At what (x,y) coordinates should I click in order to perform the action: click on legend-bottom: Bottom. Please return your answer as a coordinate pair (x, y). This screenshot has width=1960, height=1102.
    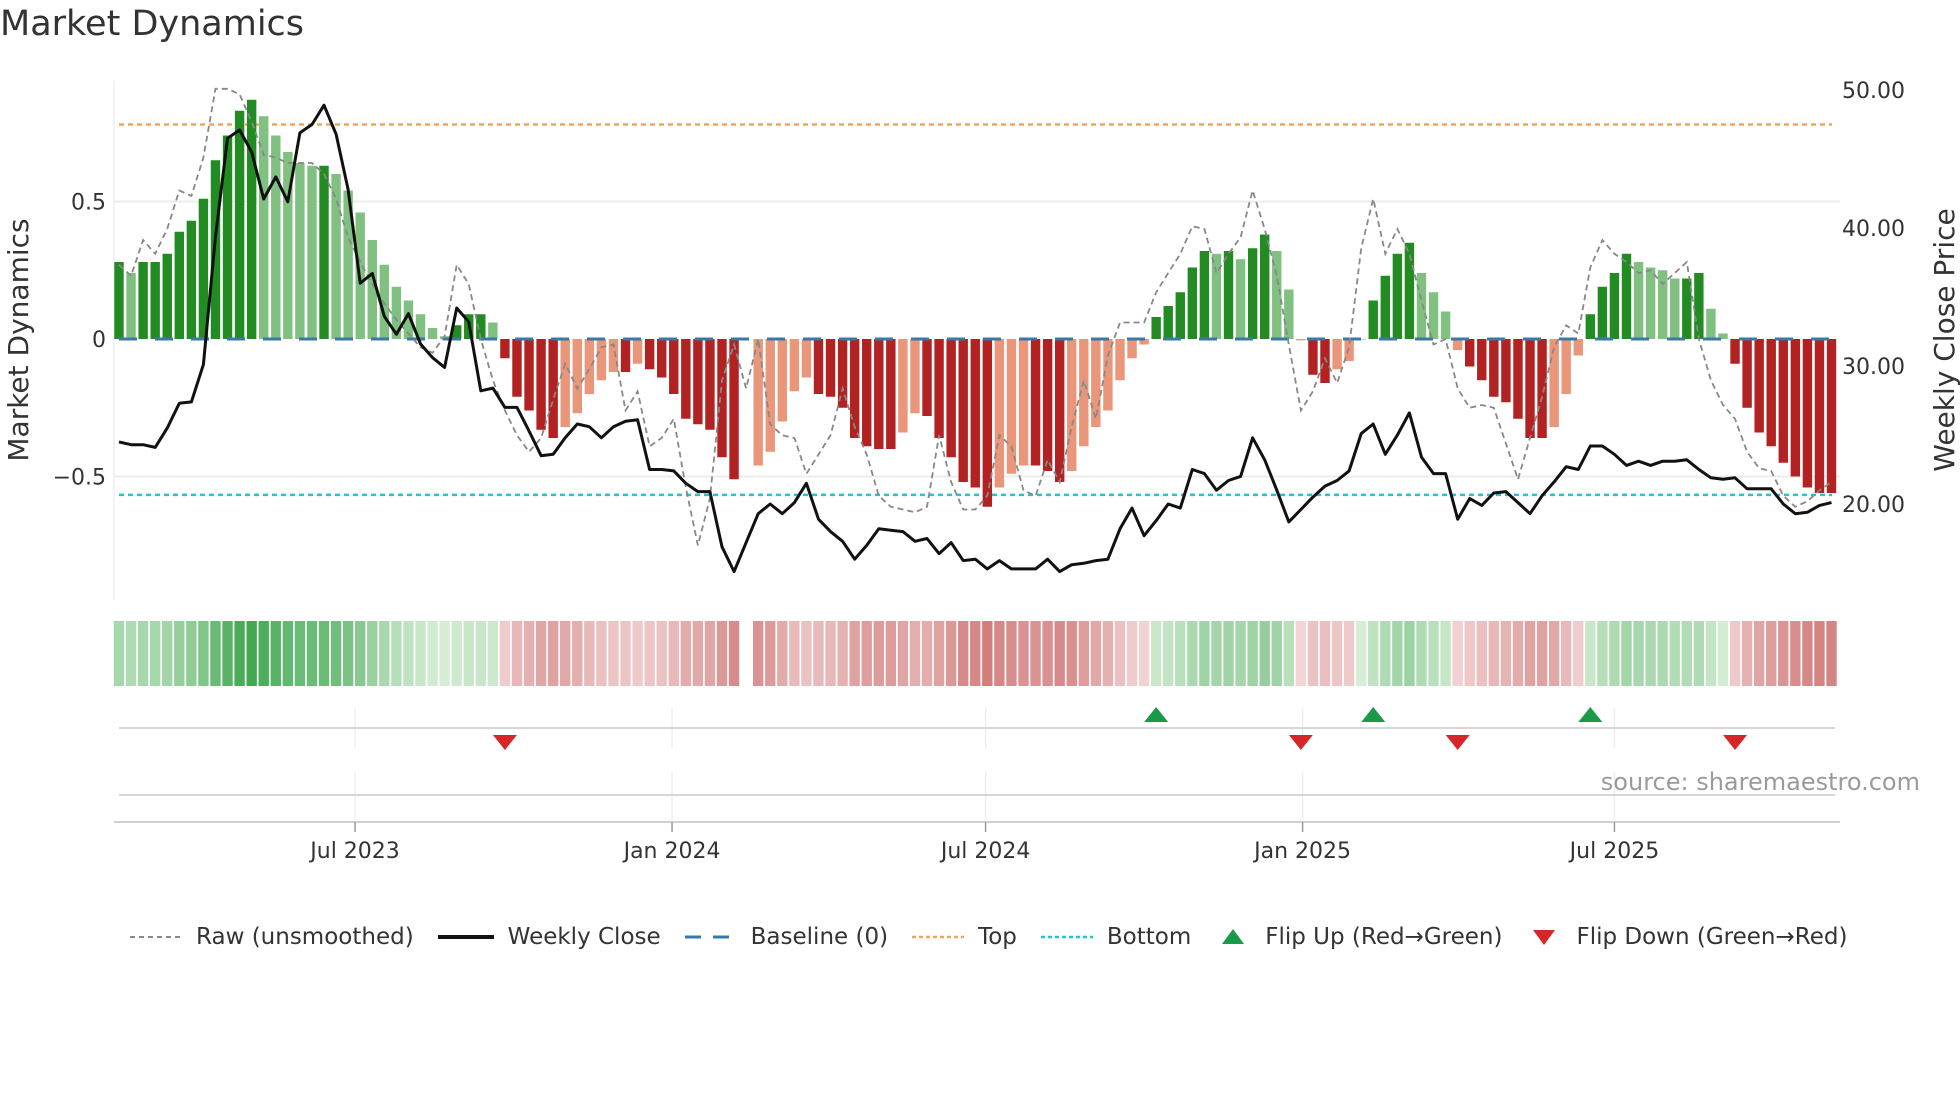
    Looking at the image, I should click on (1115, 937).